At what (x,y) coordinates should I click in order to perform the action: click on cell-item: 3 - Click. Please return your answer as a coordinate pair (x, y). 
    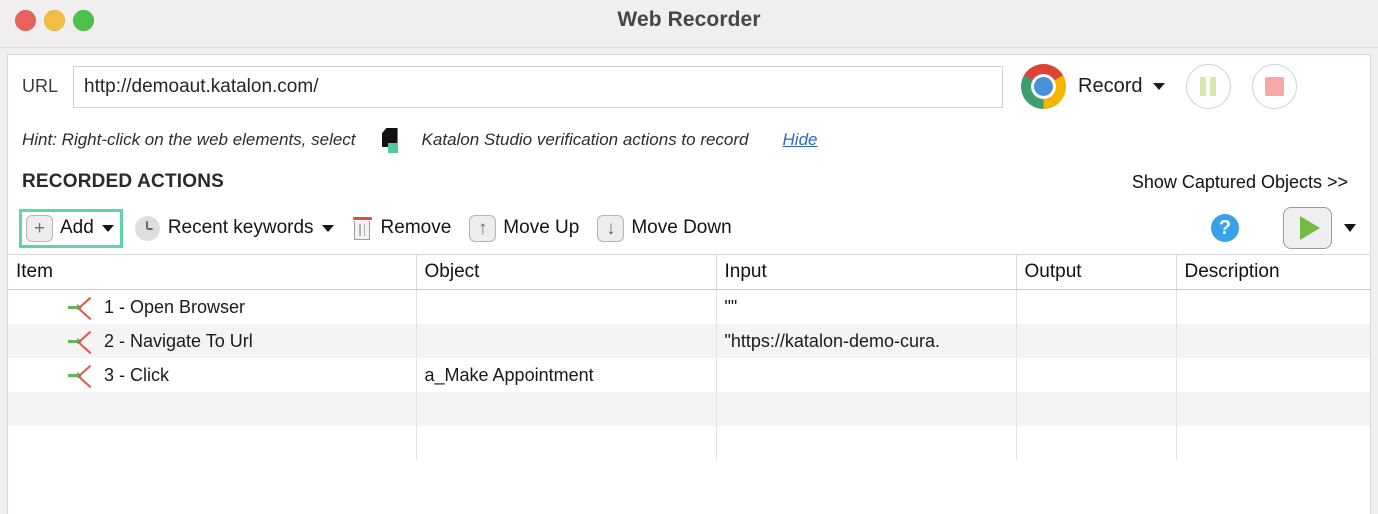
    Looking at the image, I should click on (212, 375).